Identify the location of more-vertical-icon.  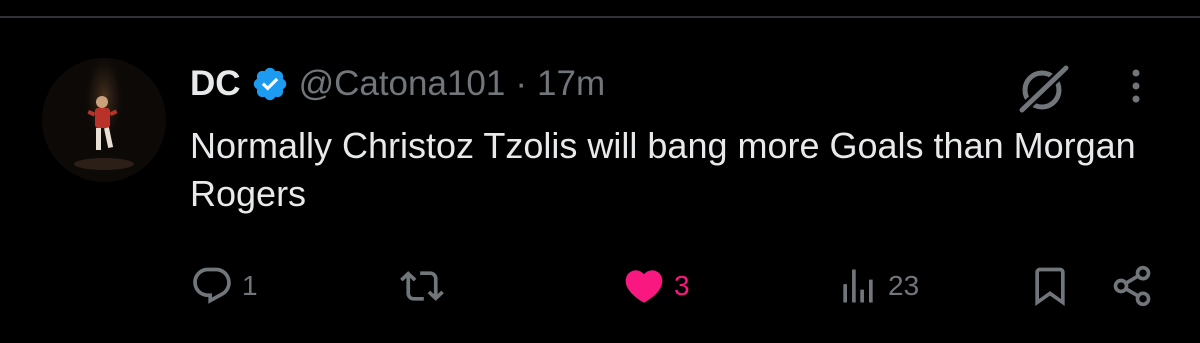
(1136, 87).